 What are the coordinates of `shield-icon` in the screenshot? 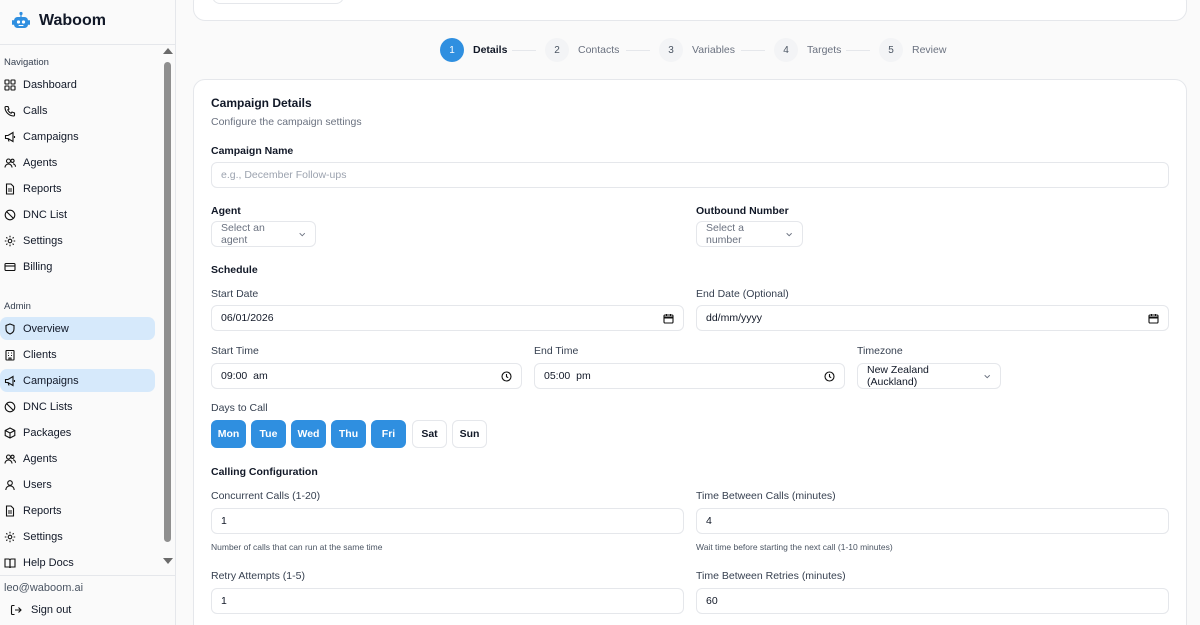 It's located at (10, 328).